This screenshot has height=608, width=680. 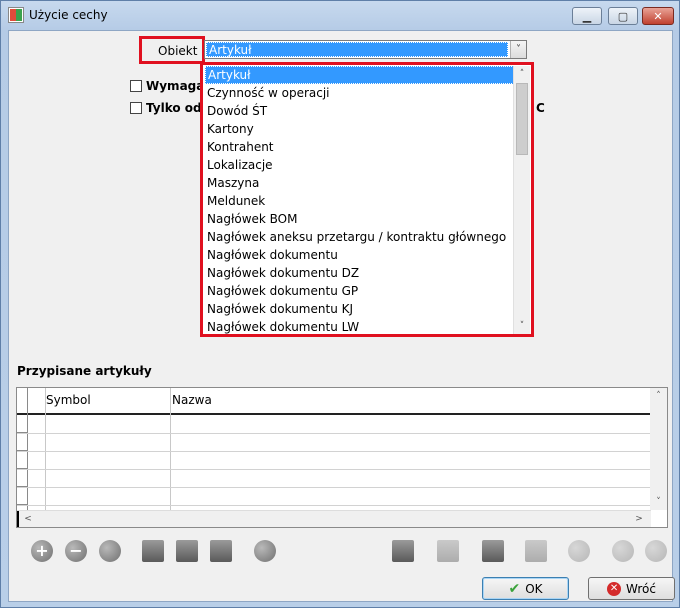 I want to click on assigned-section-title: Przypisane artykuły, so click(x=84, y=371).